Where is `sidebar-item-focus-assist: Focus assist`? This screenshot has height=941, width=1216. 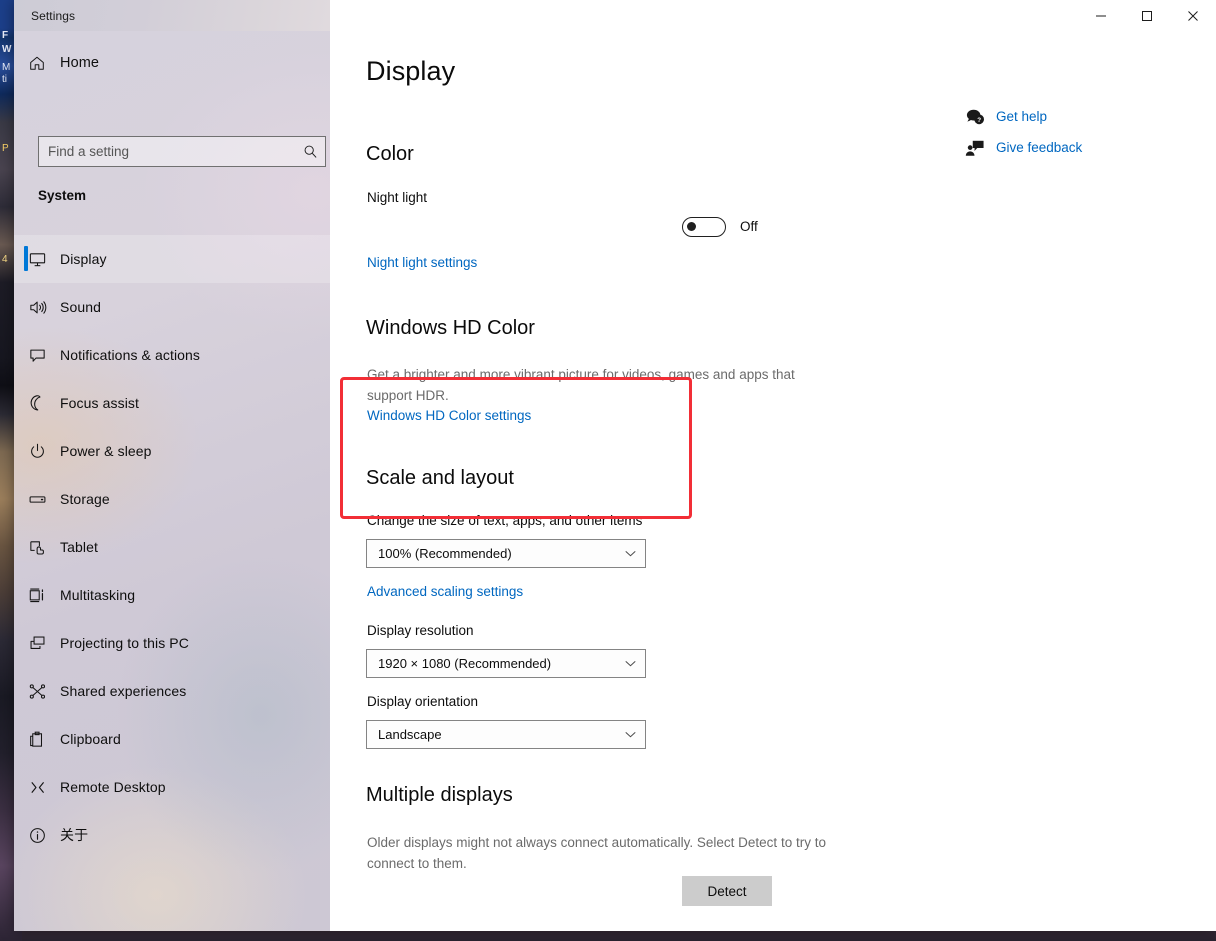 sidebar-item-focus-assist: Focus assist is located at coordinates (172, 403).